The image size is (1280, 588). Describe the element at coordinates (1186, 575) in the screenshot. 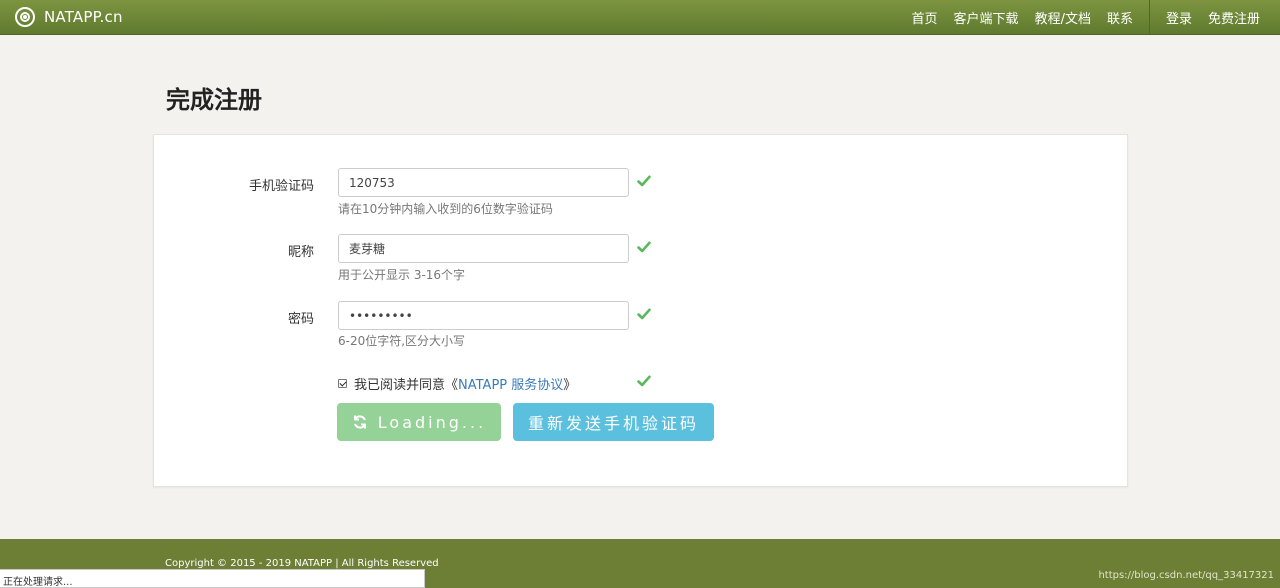

I see `watermark-text: https://blog.csdn.net/qq_33417321` at that location.